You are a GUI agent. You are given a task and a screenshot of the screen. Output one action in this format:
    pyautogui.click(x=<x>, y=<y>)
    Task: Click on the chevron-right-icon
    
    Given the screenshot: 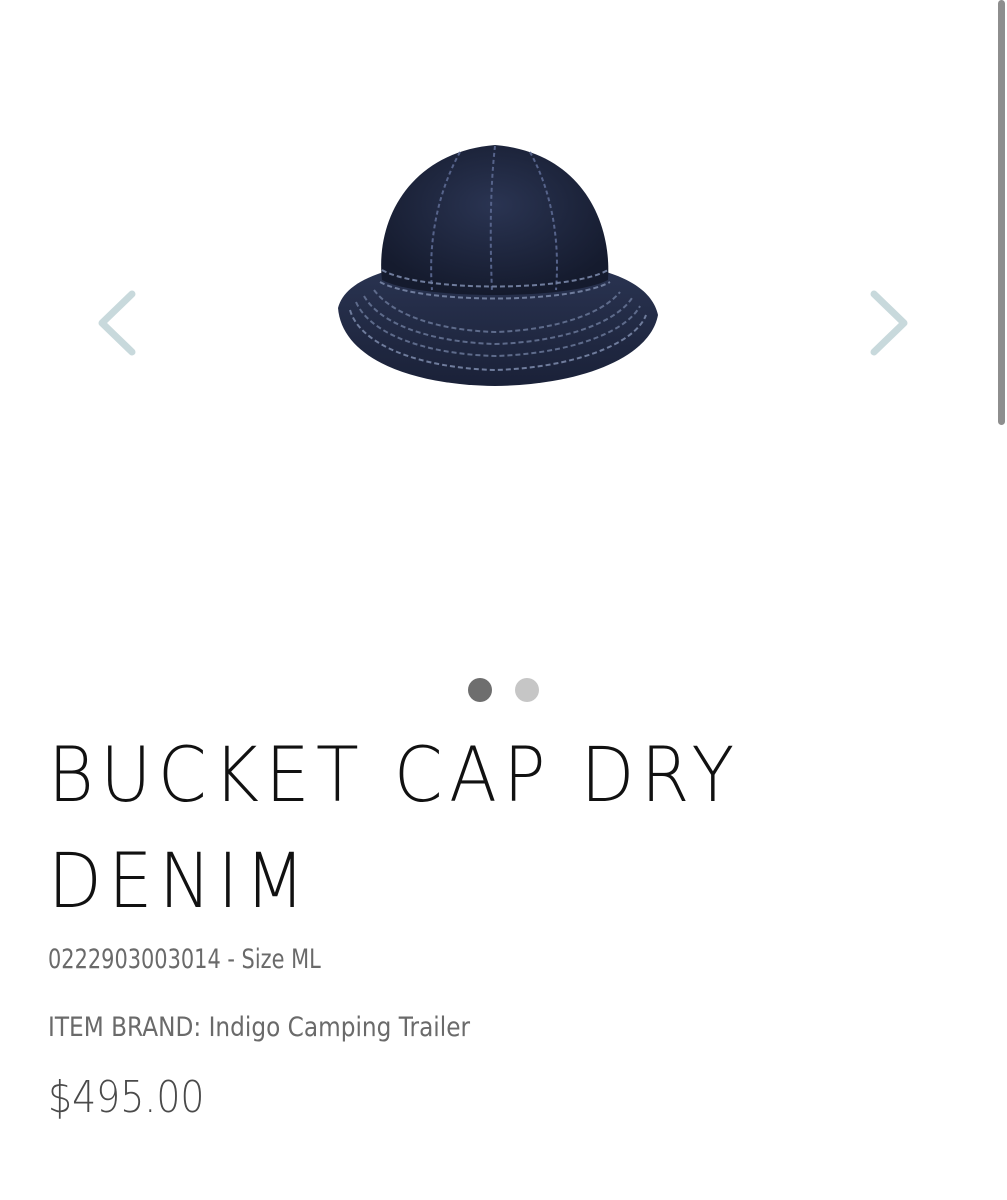 What is the action you would take?
    pyautogui.click(x=888, y=323)
    